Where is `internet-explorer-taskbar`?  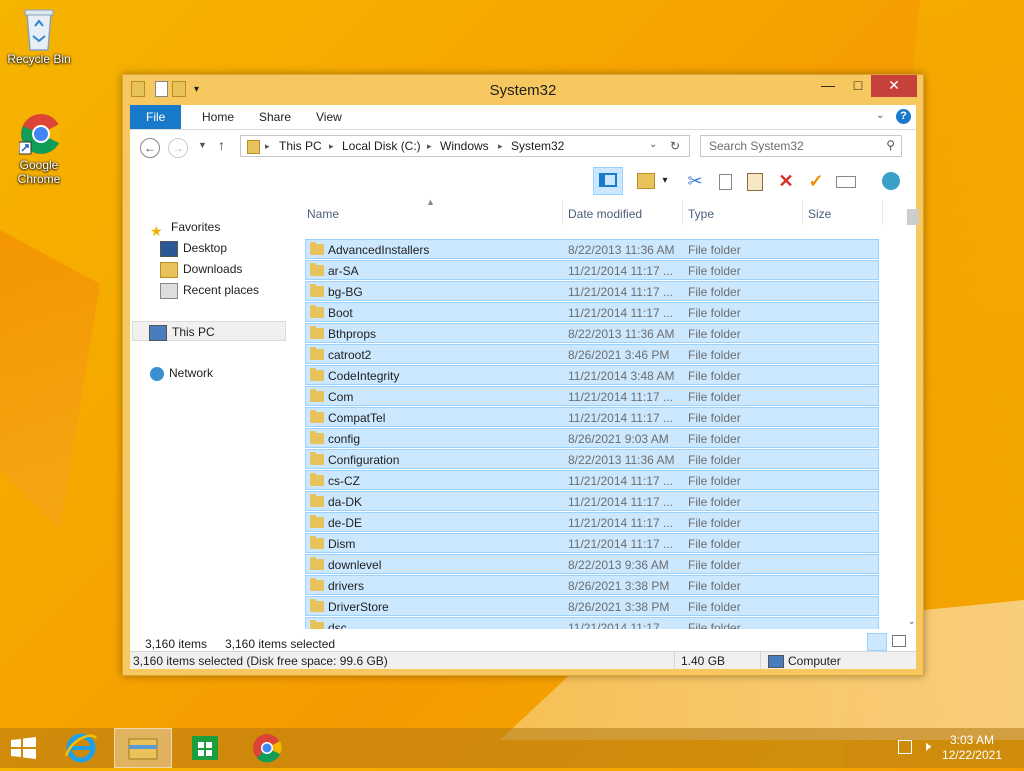 internet-explorer-taskbar is located at coordinates (81, 748).